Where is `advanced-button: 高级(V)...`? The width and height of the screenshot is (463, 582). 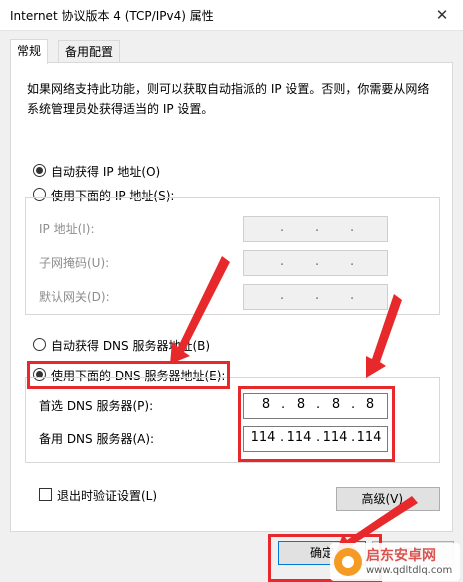 advanced-button: 高级(V)... is located at coordinates (388, 499).